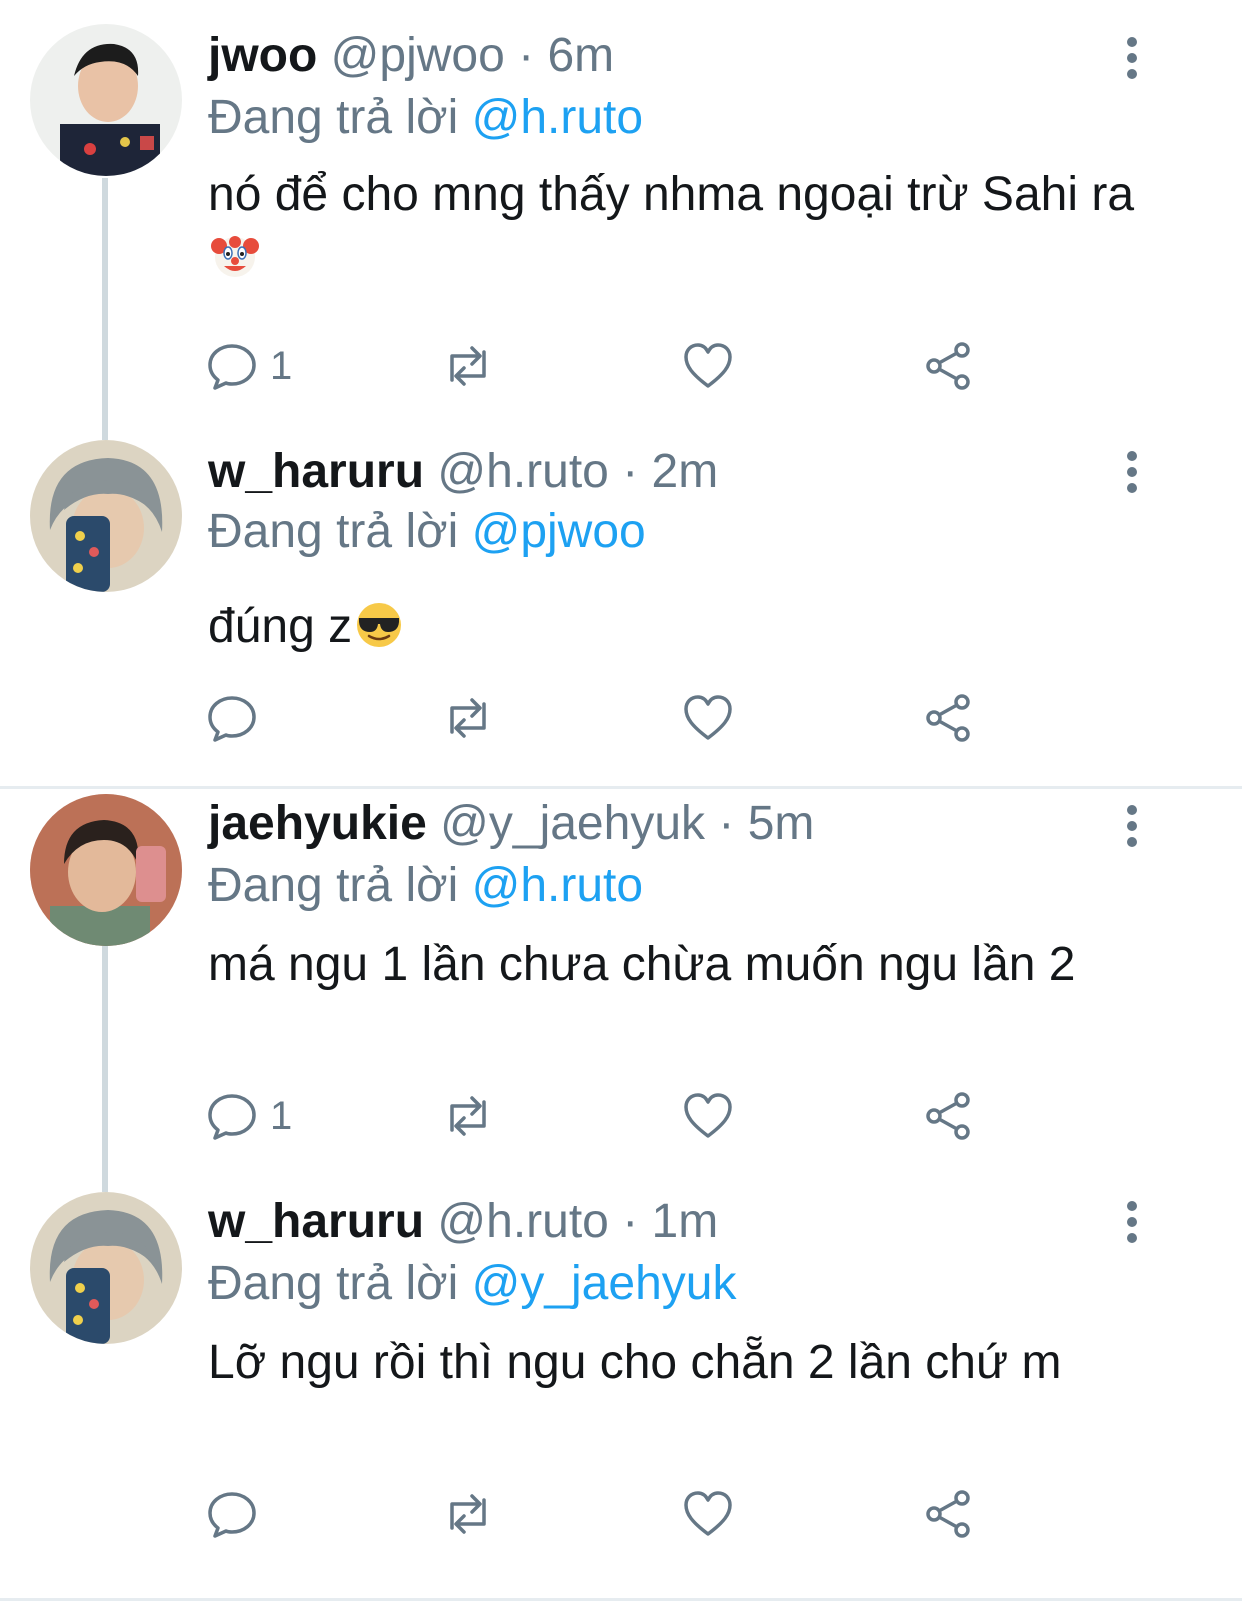 The image size is (1242, 1608). Describe the element at coordinates (262, 55) in the screenshot. I see `display-name: jwoo` at that location.